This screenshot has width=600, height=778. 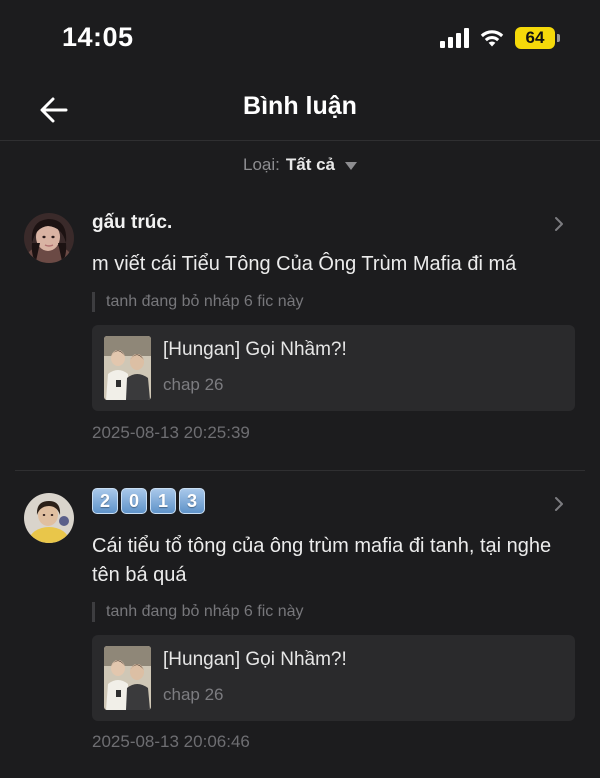 What do you see at coordinates (163, 501) in the screenshot?
I see `number-badge: 1` at bounding box center [163, 501].